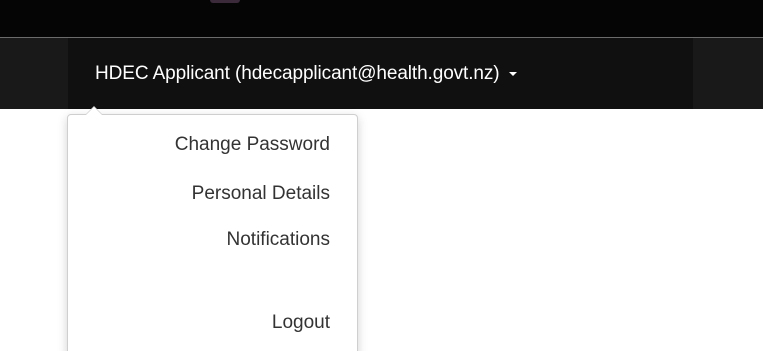  What do you see at coordinates (94, 110) in the screenshot?
I see `dropdown-pointer` at bounding box center [94, 110].